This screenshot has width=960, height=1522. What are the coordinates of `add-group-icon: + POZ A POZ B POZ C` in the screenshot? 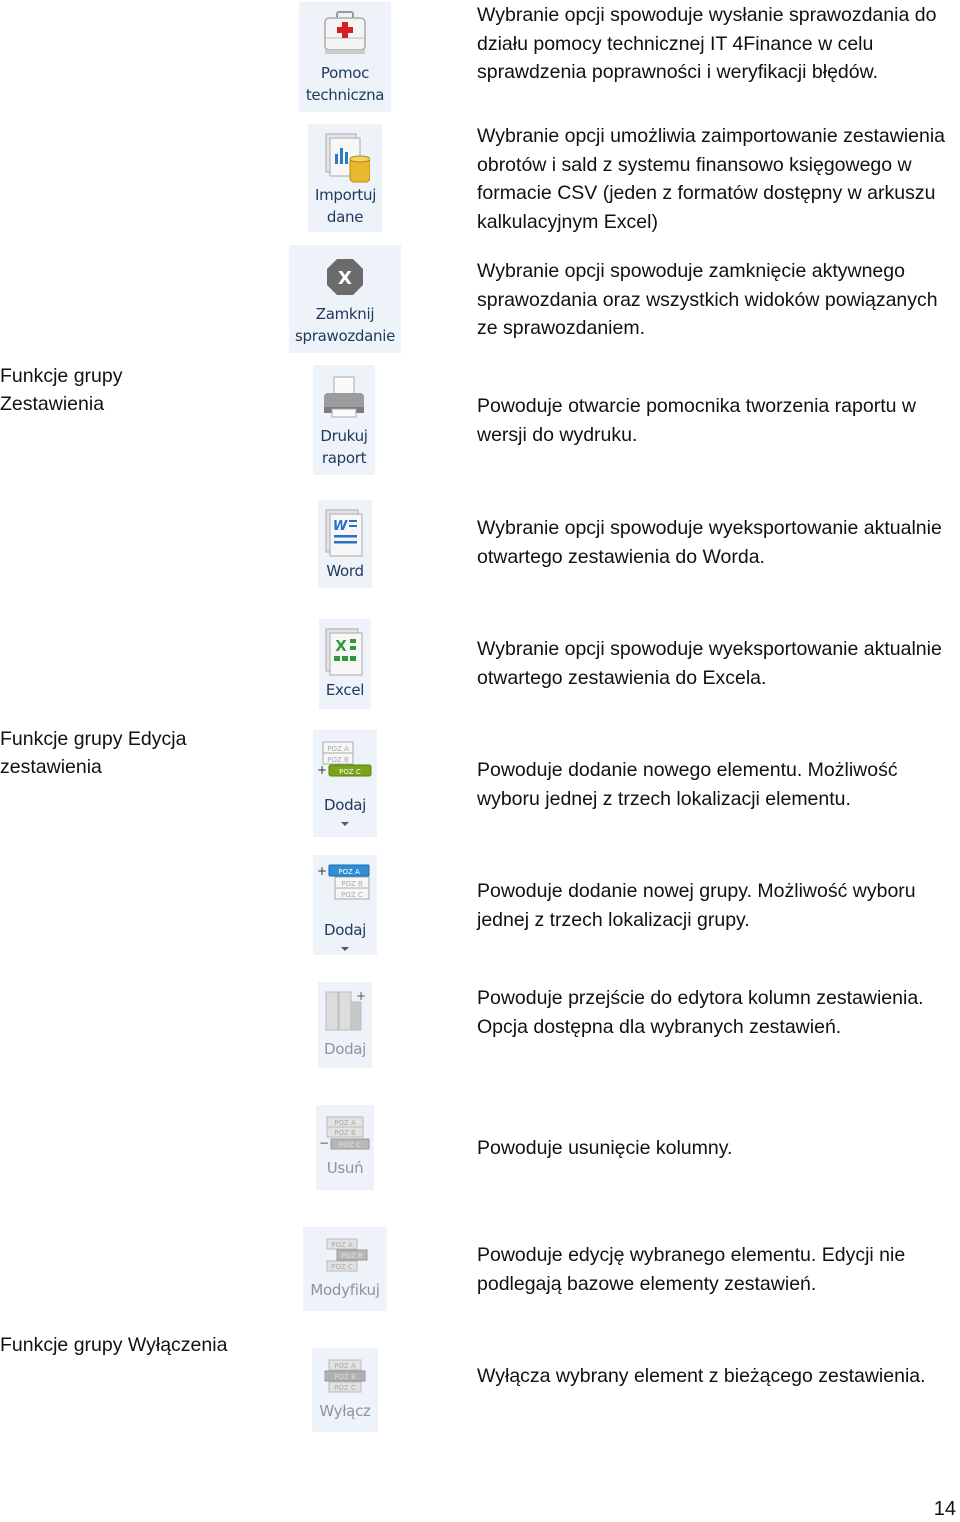 It's located at (343, 882).